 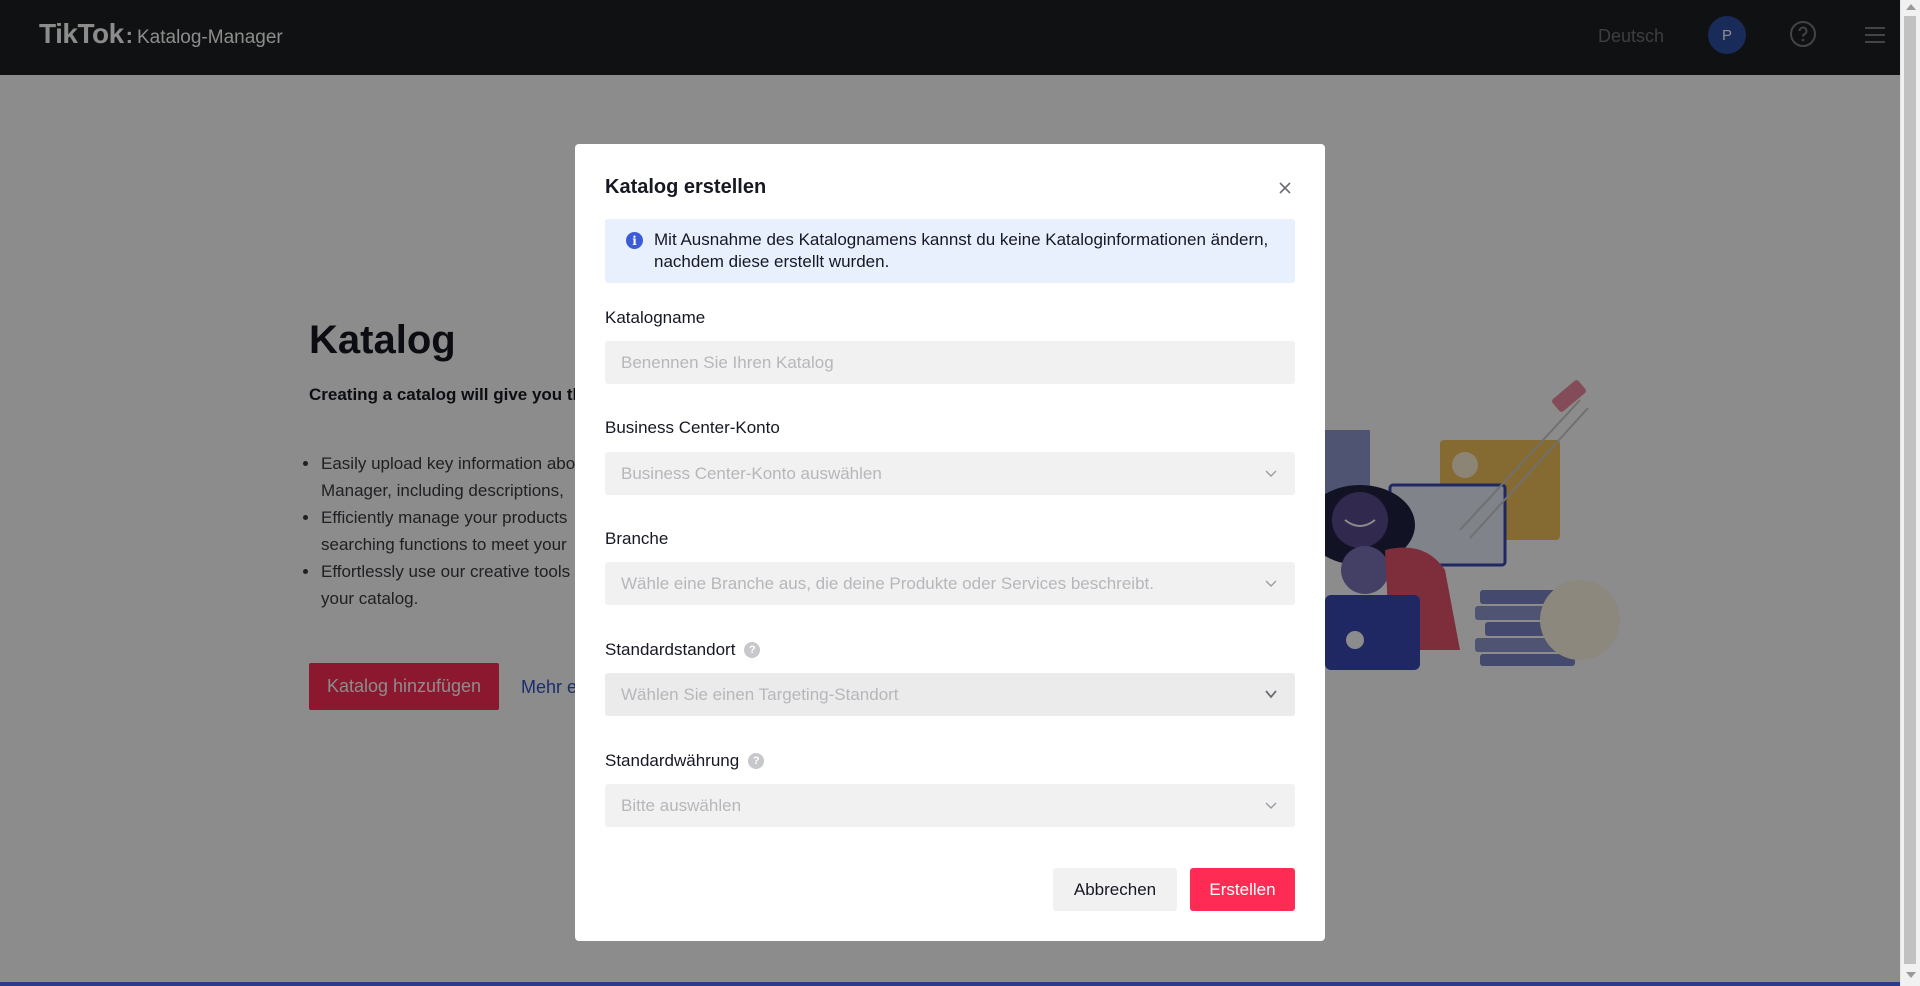 What do you see at coordinates (634, 240) in the screenshot?
I see `info-icon: i` at bounding box center [634, 240].